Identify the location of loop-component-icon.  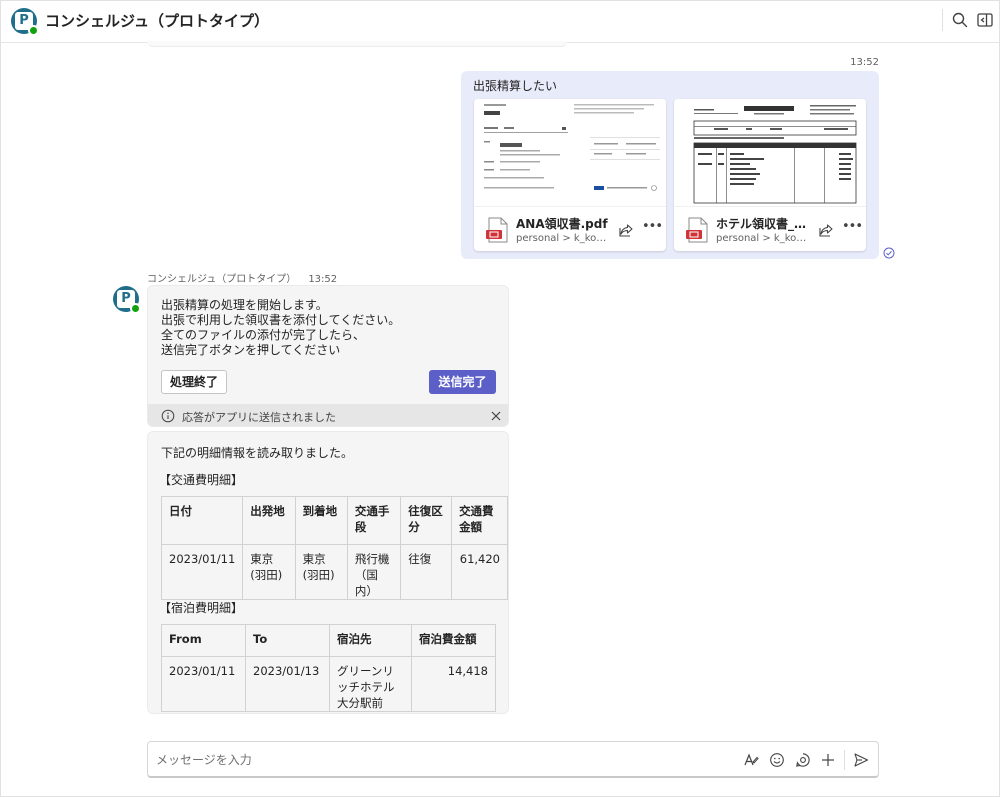
(803, 760).